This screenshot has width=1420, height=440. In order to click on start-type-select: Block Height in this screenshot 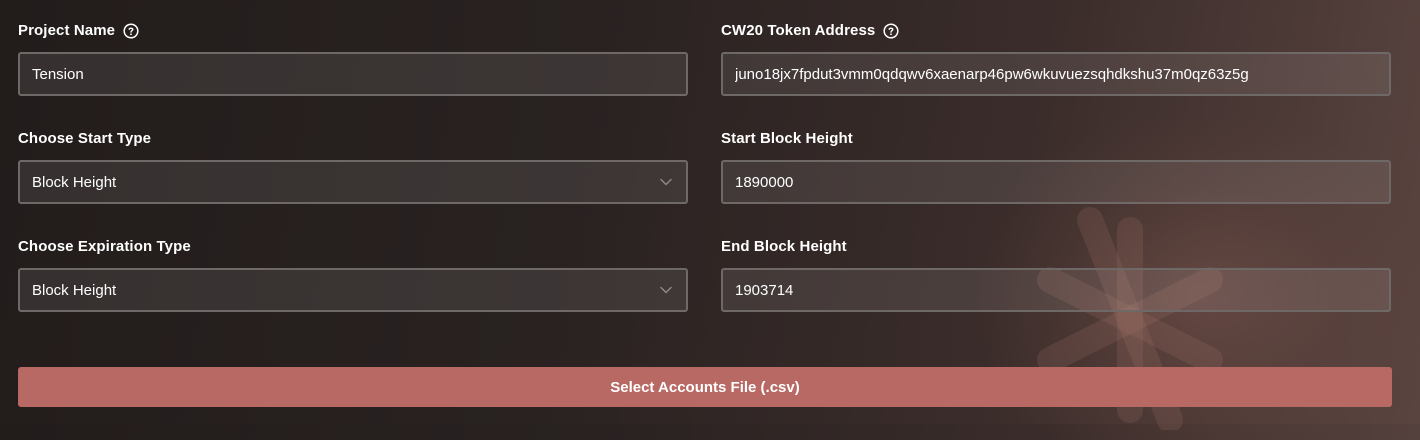, I will do `click(353, 182)`.